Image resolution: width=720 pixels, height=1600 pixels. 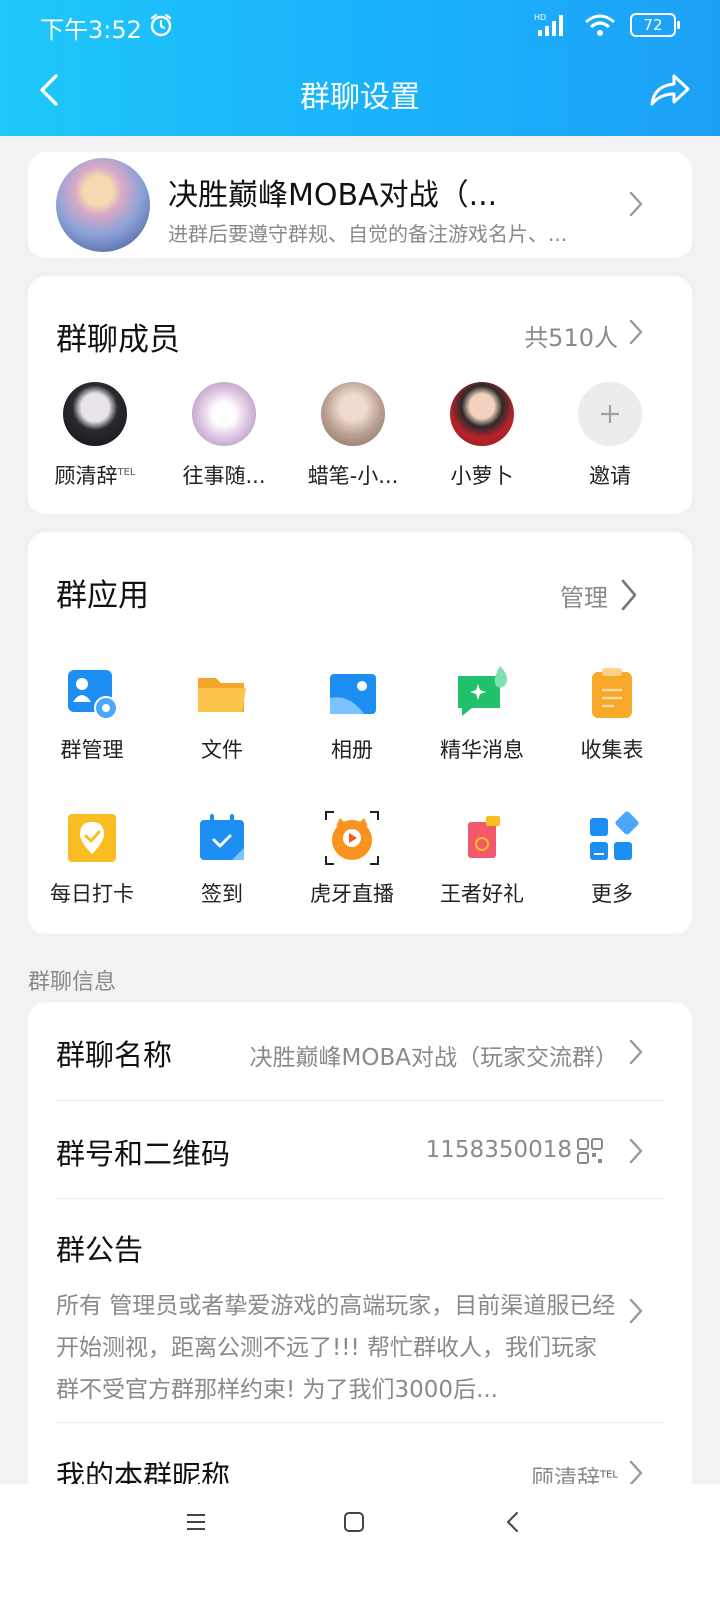 What do you see at coordinates (482, 476) in the screenshot?
I see `member-name: 小萝卜` at bounding box center [482, 476].